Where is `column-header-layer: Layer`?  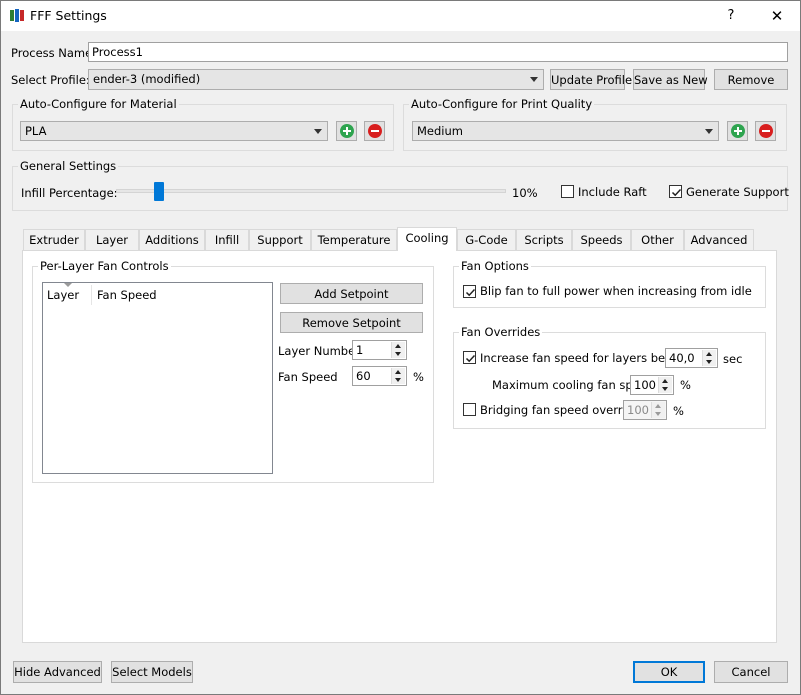 column-header-layer: Layer is located at coordinates (63, 295).